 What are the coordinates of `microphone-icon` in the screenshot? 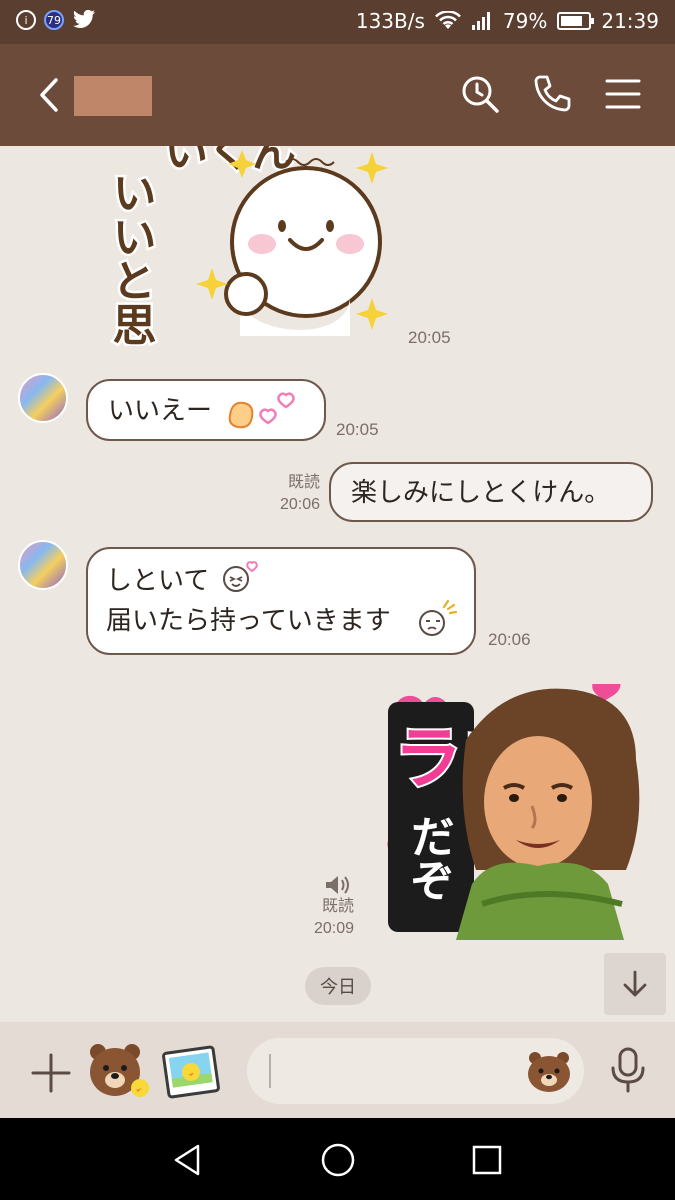 It's located at (628, 1070).